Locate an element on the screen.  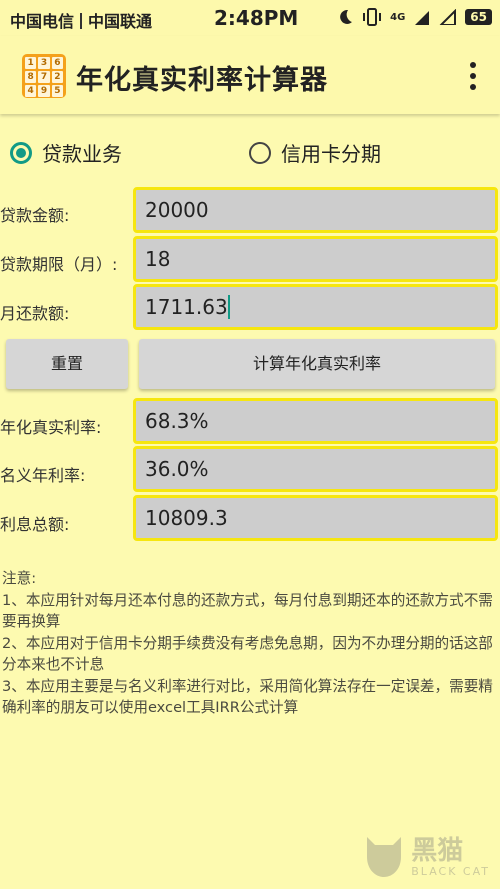
radio-loan: 贷款业务 is located at coordinates (66, 152).